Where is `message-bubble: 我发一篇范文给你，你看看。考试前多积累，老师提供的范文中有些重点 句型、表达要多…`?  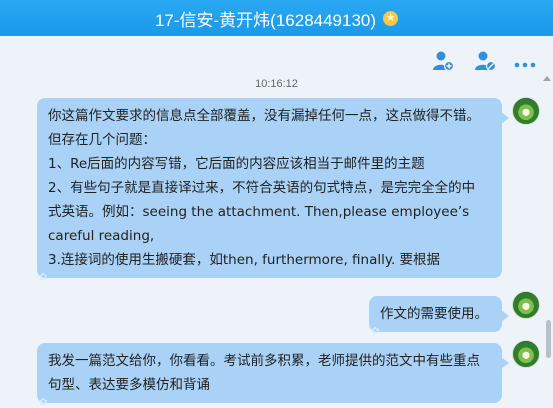 message-bubble: 我发一篇范文给你，你看看。考试前多积累，老师提供的范文中有些重点 句型、表达要多… is located at coordinates (273, 375).